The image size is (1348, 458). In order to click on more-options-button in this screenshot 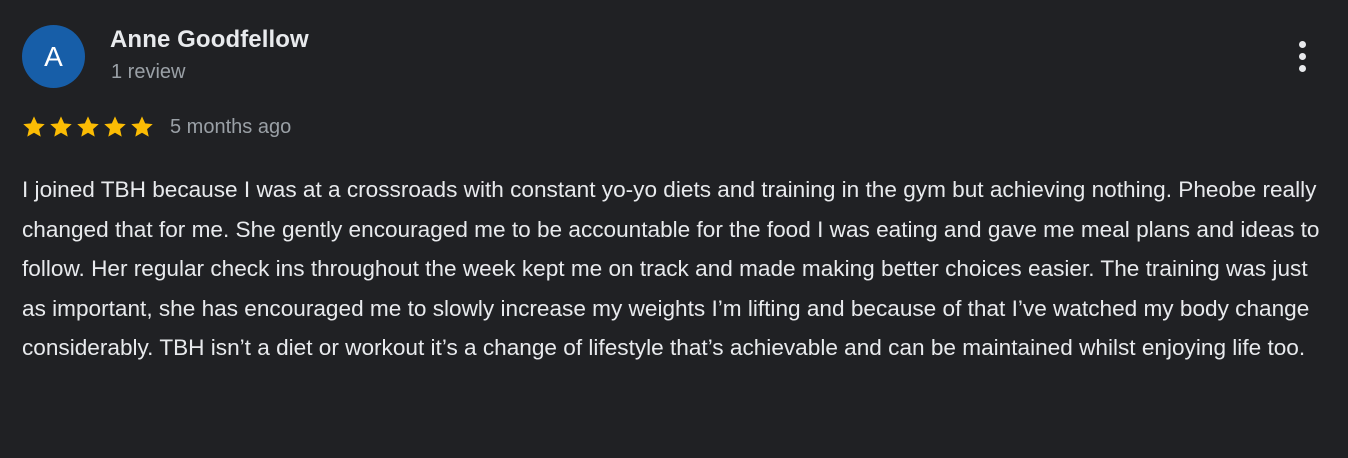, I will do `click(1302, 56)`.